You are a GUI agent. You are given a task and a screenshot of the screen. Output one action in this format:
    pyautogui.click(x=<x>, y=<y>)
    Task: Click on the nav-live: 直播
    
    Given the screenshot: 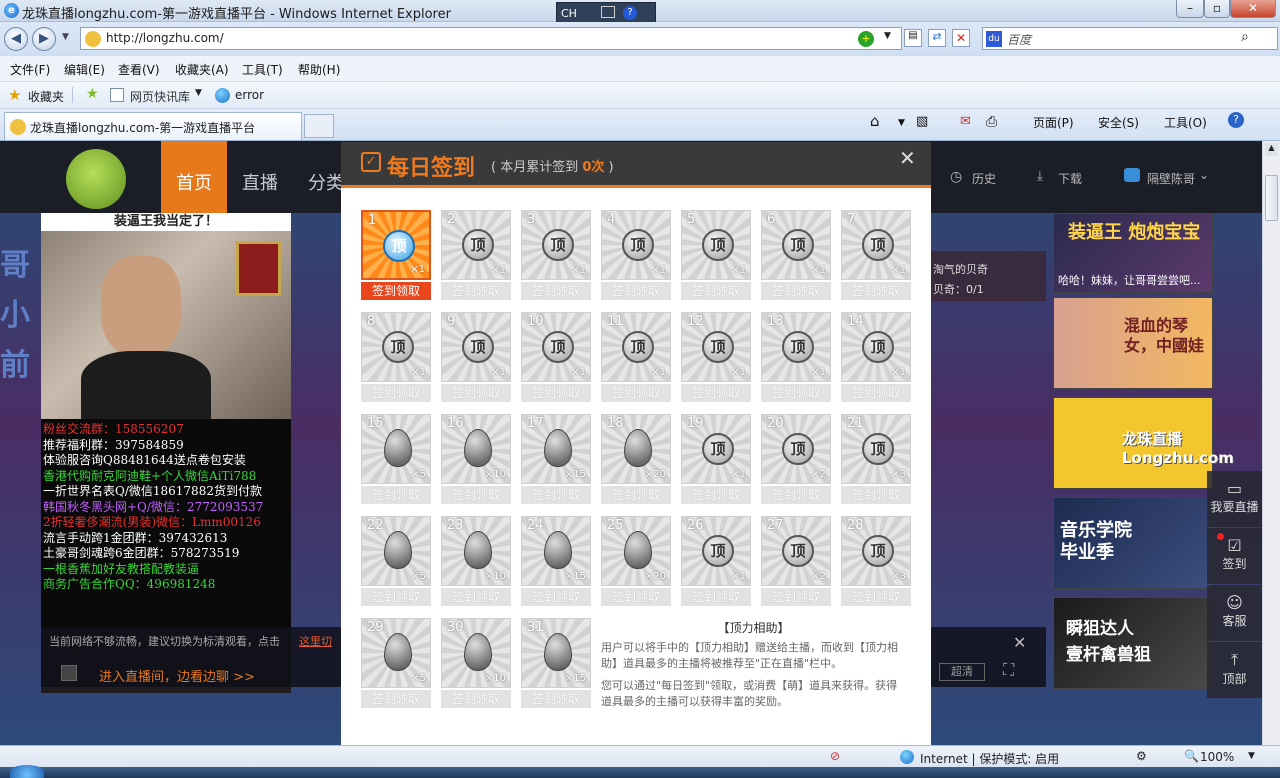 What is the action you would take?
    pyautogui.click(x=260, y=182)
    